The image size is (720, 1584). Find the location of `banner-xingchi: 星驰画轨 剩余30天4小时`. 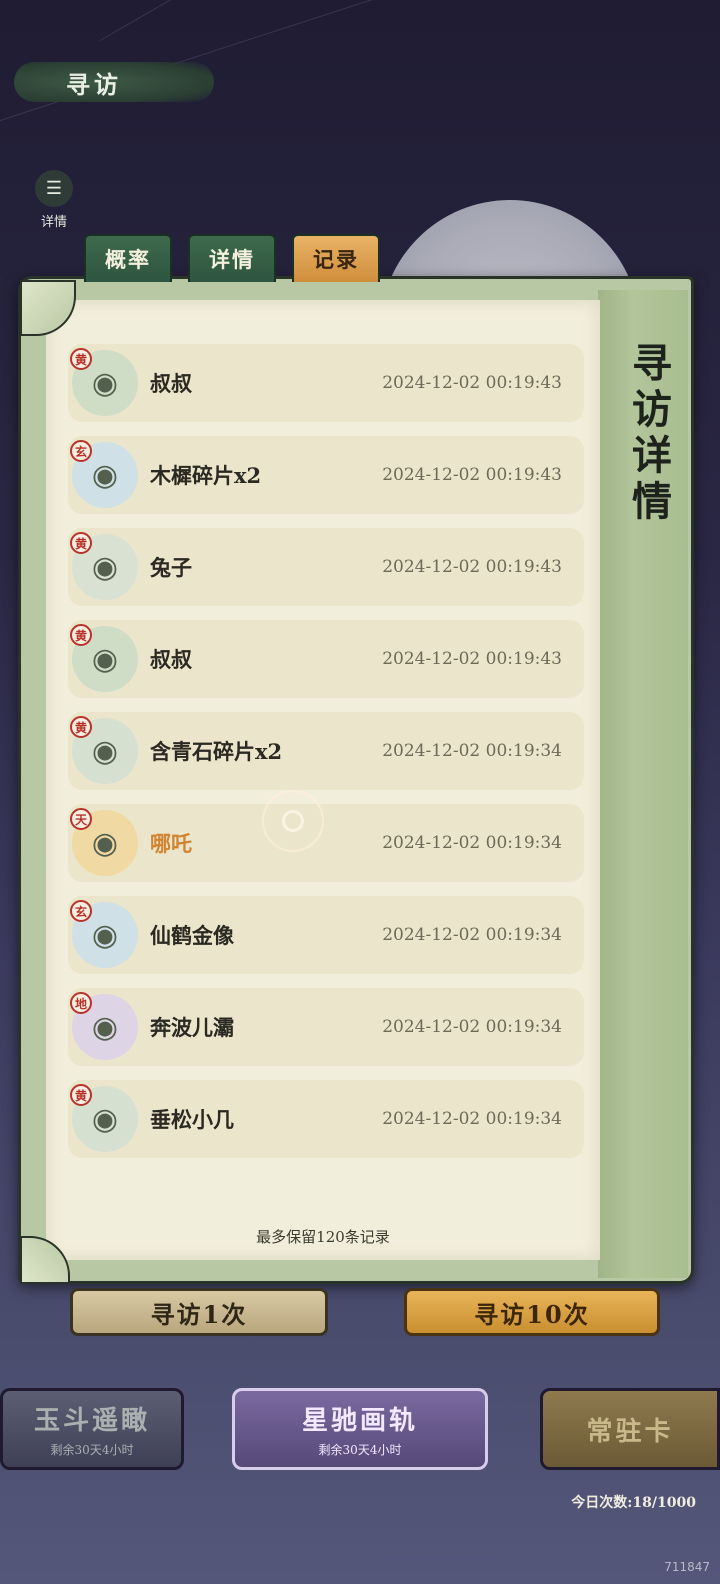

banner-xingchi: 星驰画轨 剩余30天4小时 is located at coordinates (360, 1429).